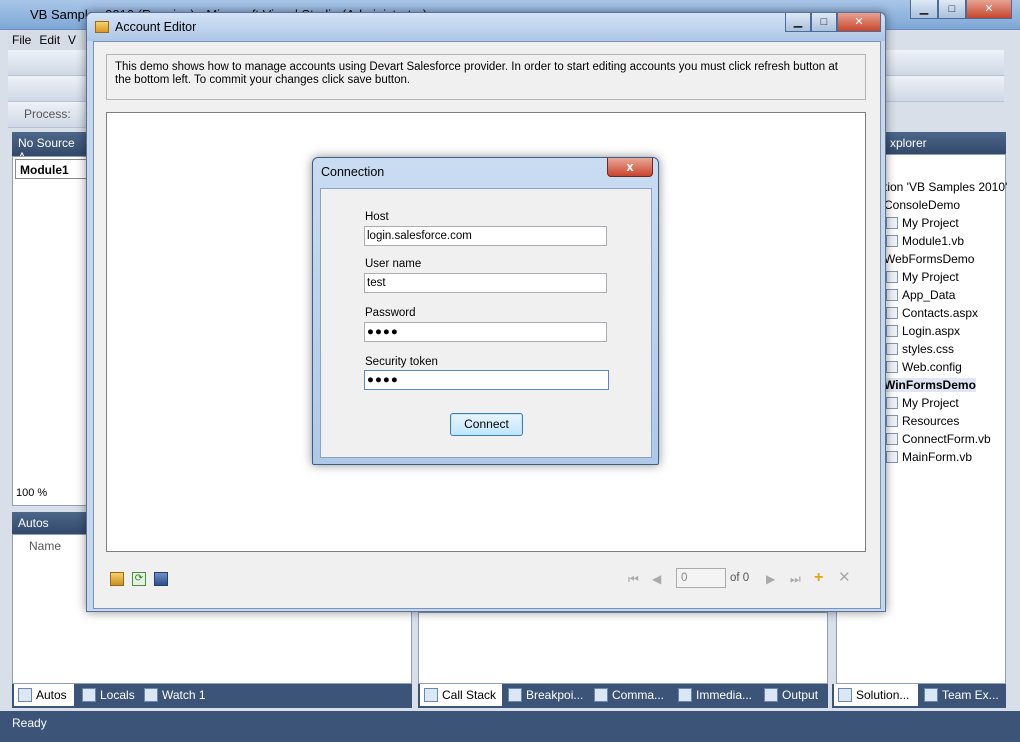  Describe the element at coordinates (924, 9) in the screenshot. I see `minimize-button: ▁` at that location.